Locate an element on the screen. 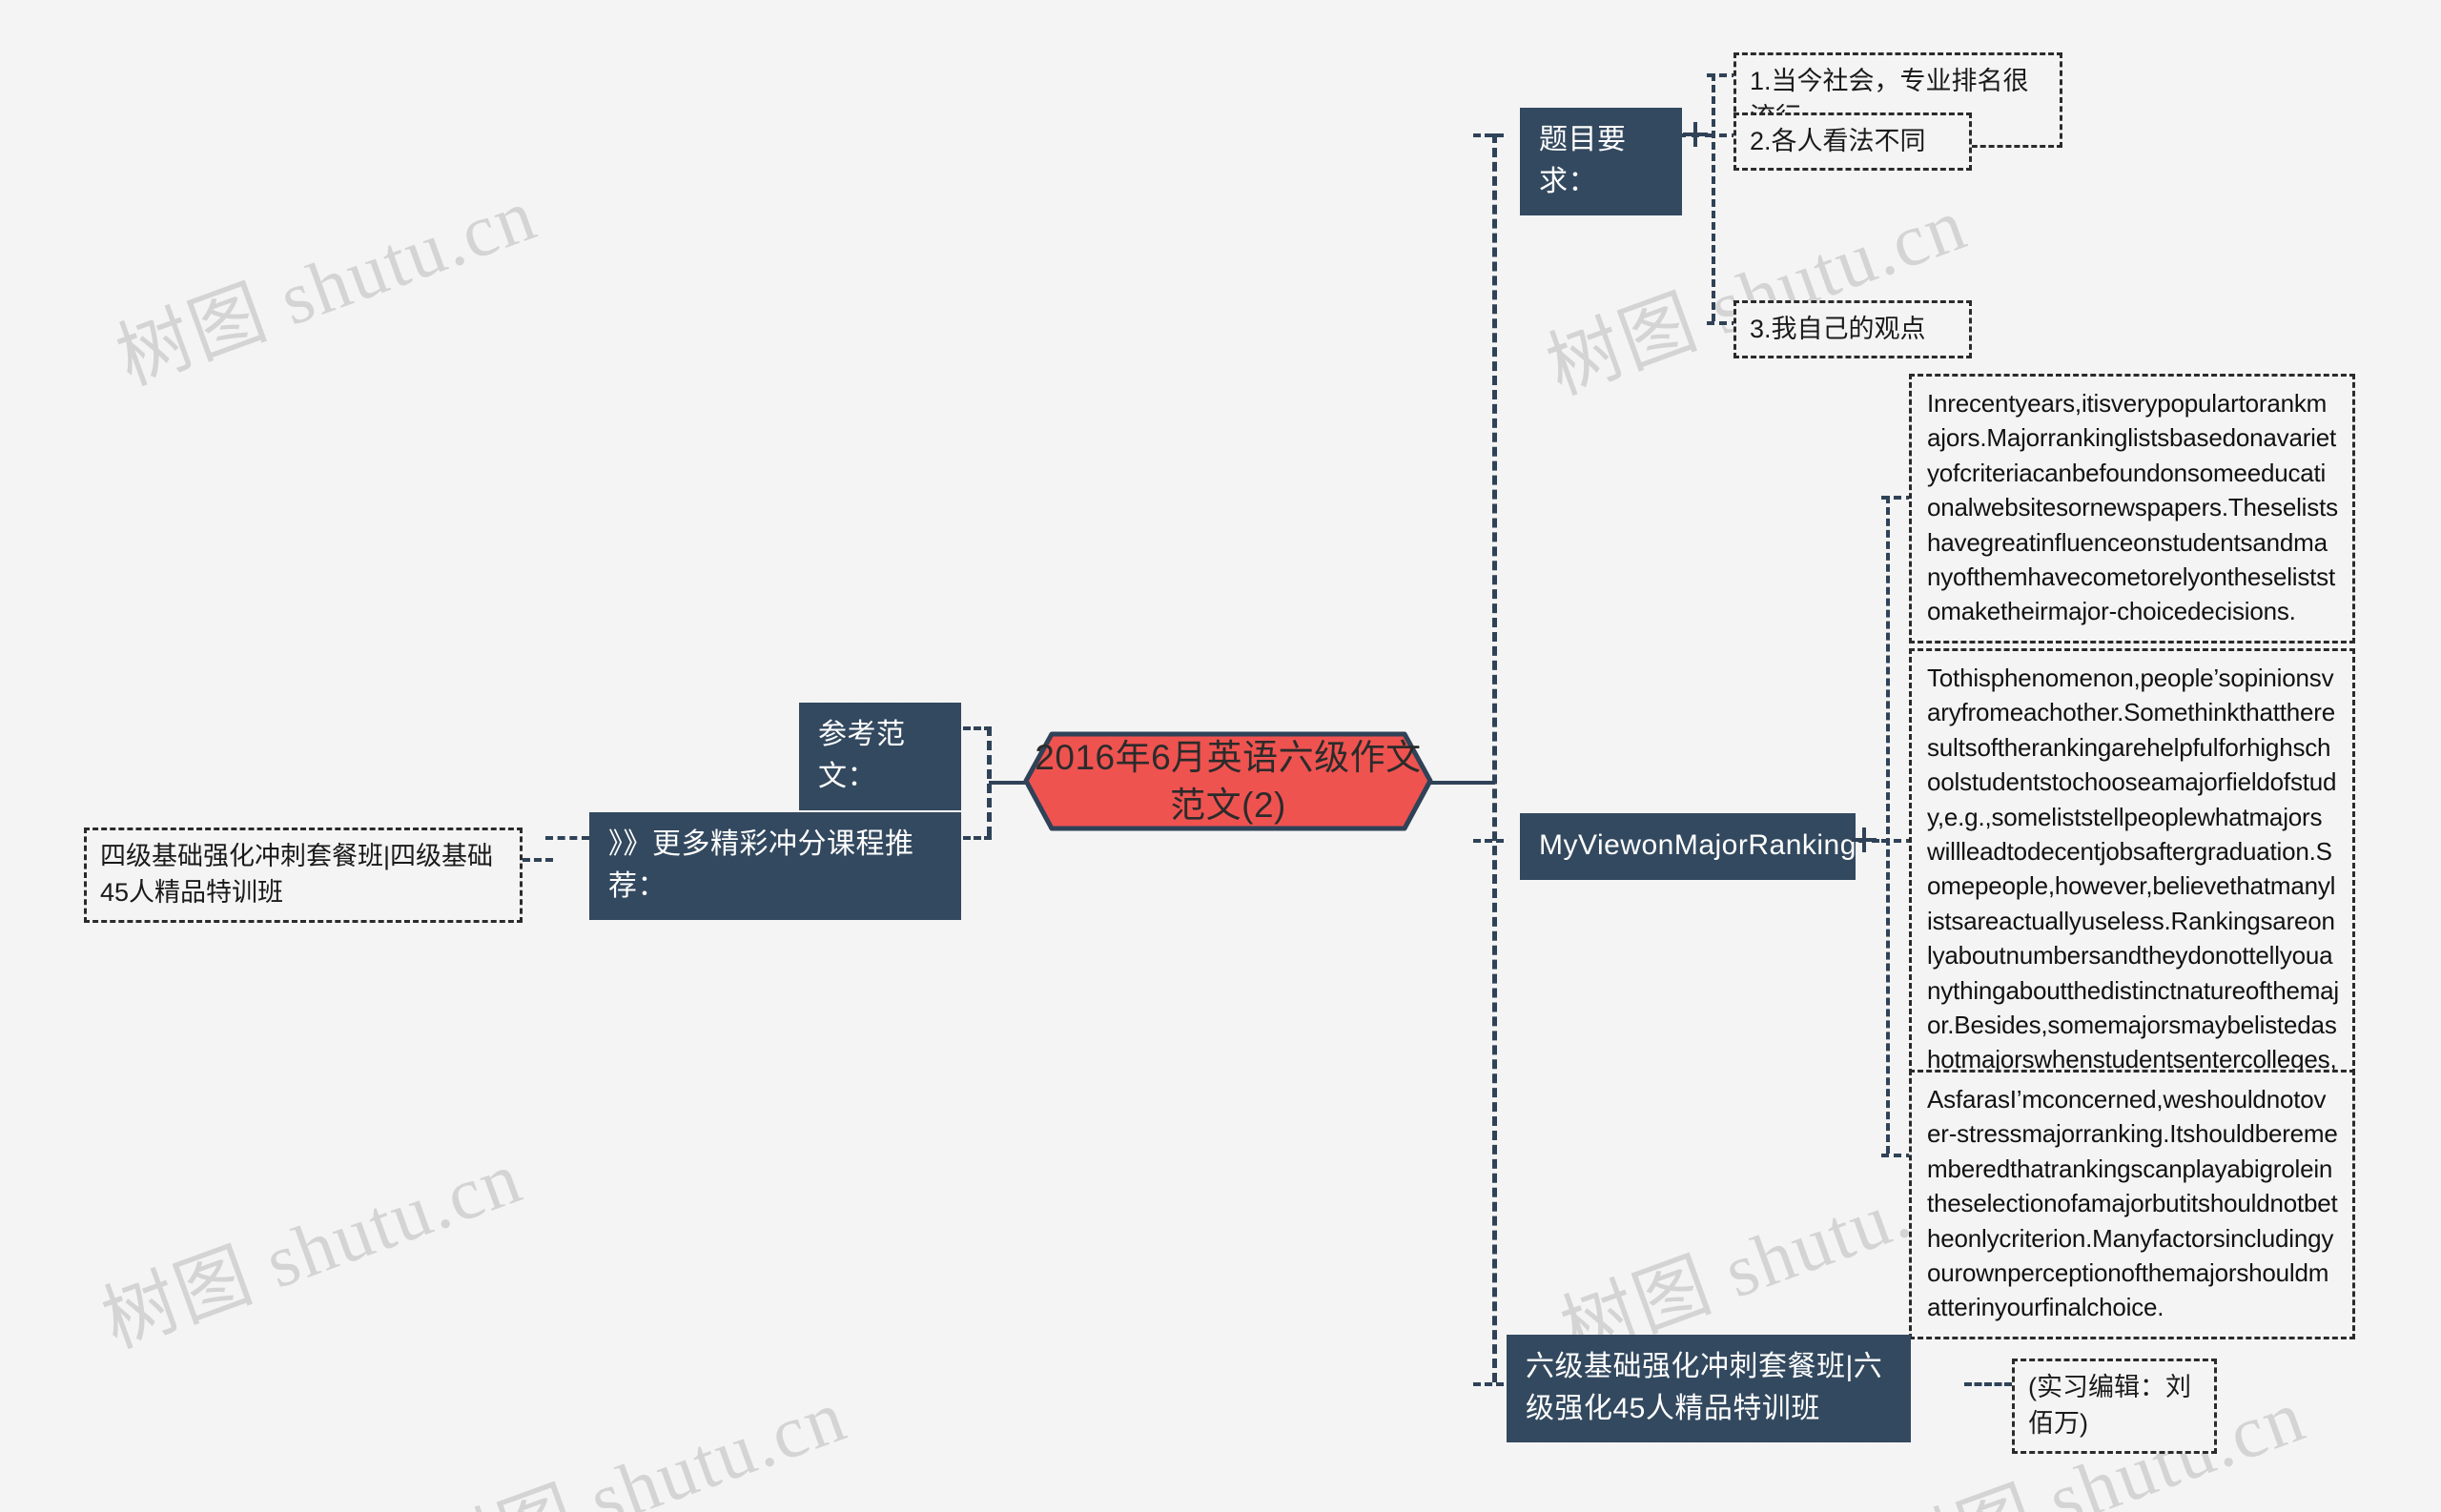  connector-root-left is located at coordinates (1007, 783).